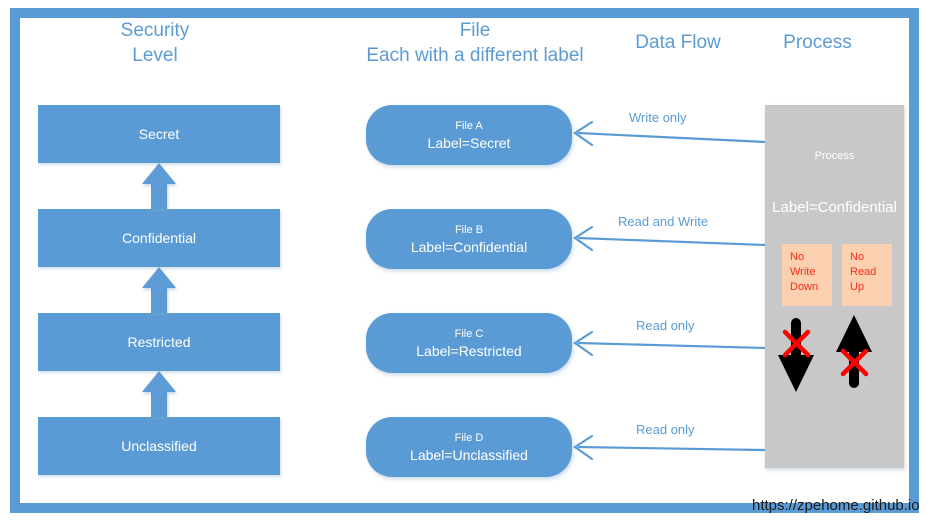 This screenshot has width=929, height=529. I want to click on file-label: Label=Secret, so click(469, 142).